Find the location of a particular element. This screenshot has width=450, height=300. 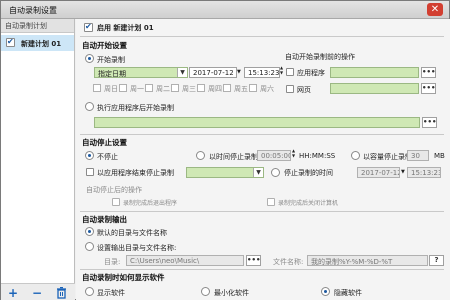

plan-sidebar: 自动录制计划 新建计划 01 is located at coordinates (38, 151).